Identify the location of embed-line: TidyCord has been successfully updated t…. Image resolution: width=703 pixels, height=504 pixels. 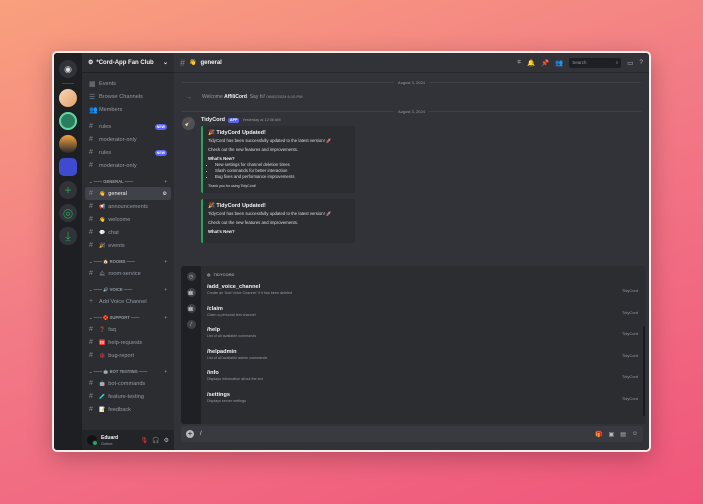
(270, 140).